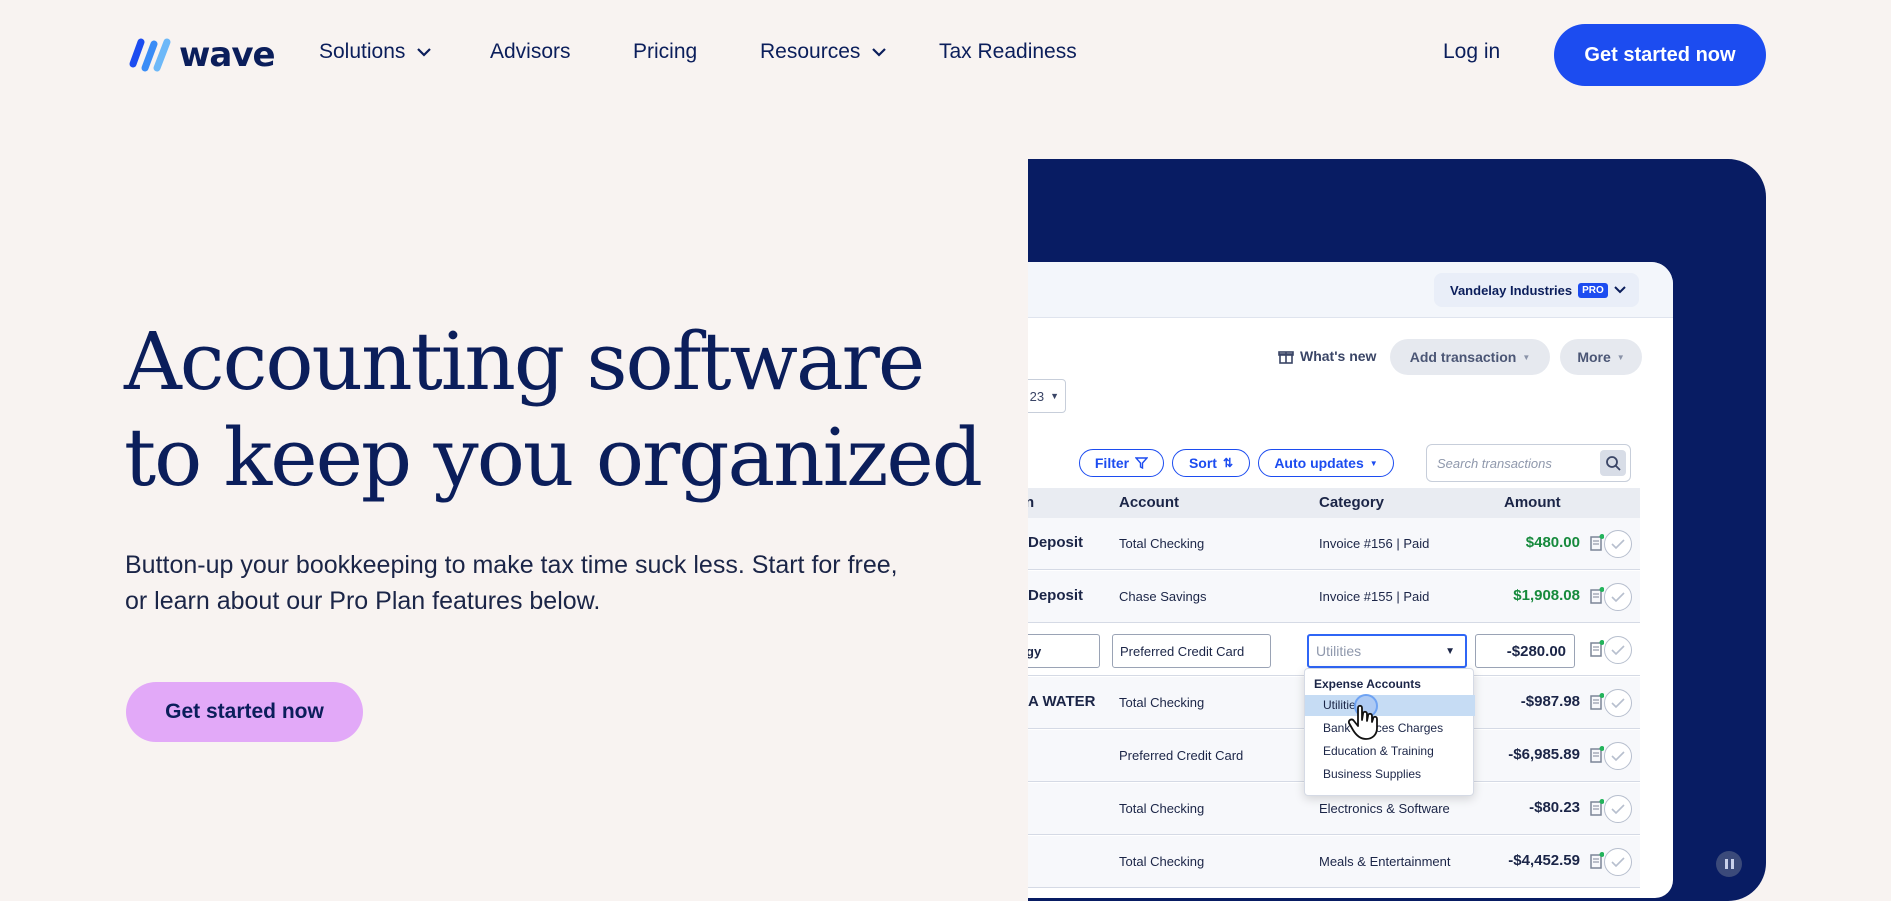 The image size is (1891, 901). I want to click on sort-arrows-icon: ⇅, so click(1228, 463).